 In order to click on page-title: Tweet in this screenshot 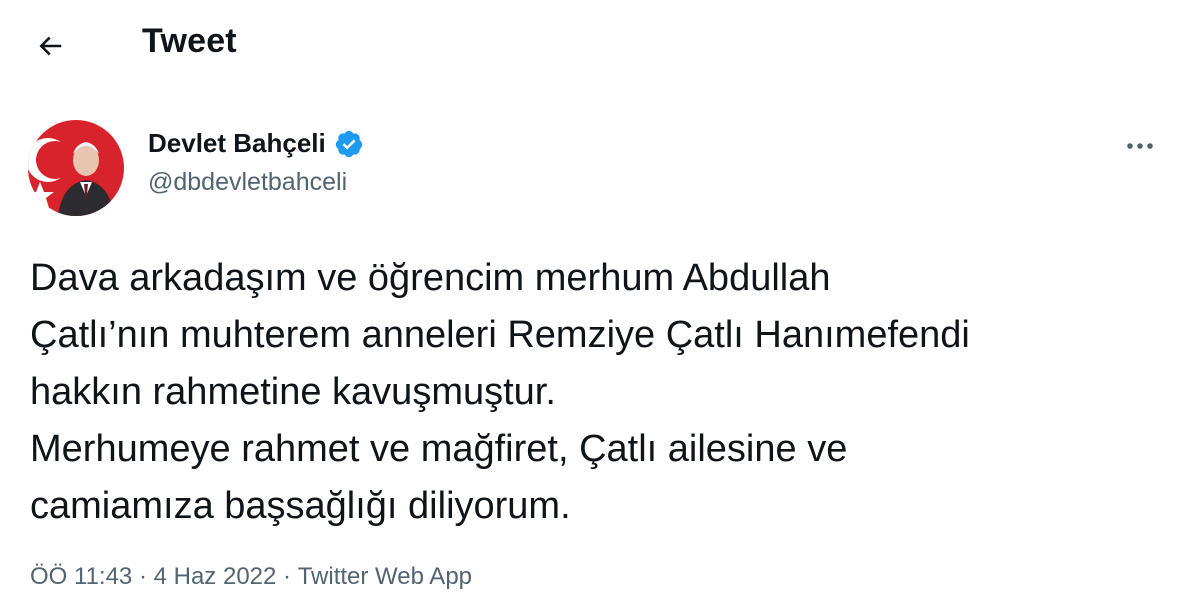, I will do `click(189, 41)`.